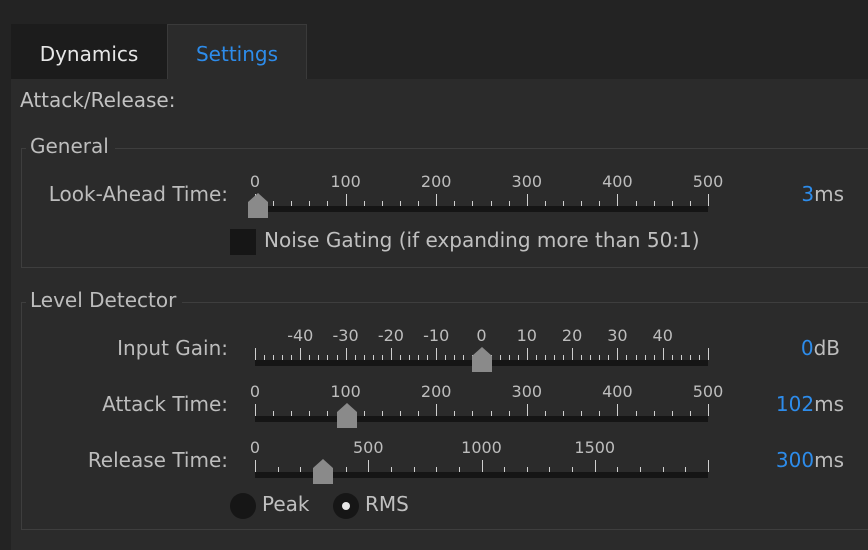  Describe the element at coordinates (485, 197) in the screenshot. I see `look-ahead-slider: 0 100 200 300 400 500` at that location.